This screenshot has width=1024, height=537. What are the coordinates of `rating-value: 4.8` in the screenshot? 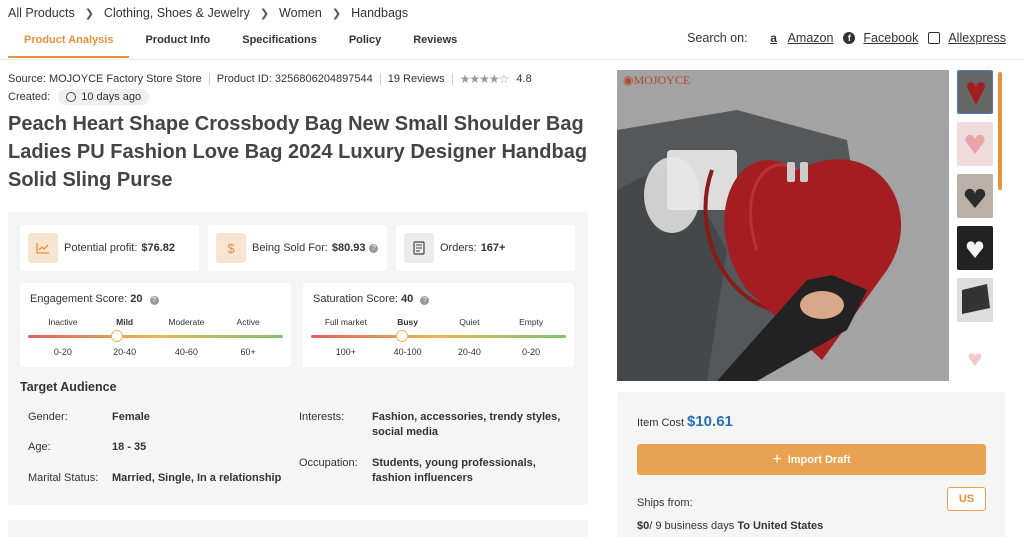 It's located at (524, 79).